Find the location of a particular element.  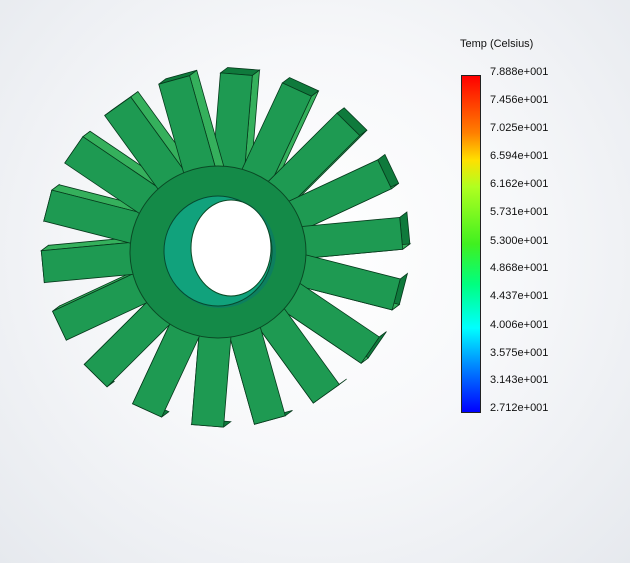

legend-tick-label: 3.143e+001 is located at coordinates (519, 380).